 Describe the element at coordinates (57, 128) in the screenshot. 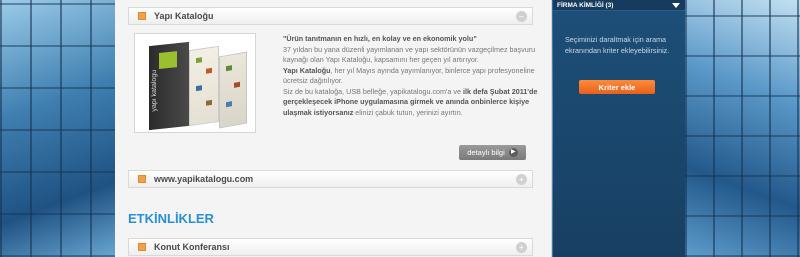

I see `building-background-left` at that location.